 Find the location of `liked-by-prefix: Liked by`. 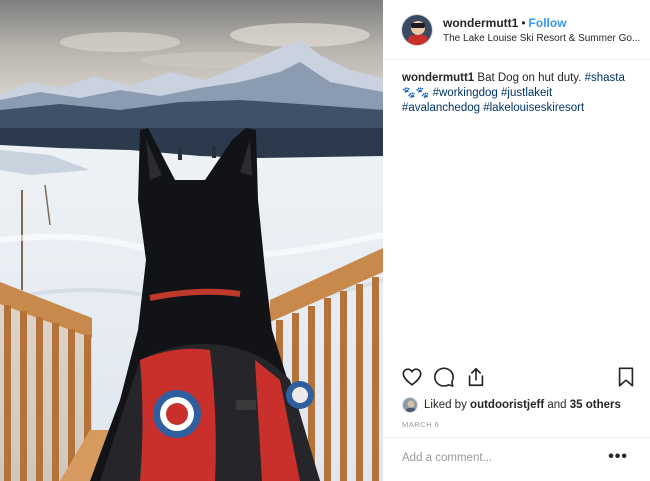

liked-by-prefix: Liked by is located at coordinates (445, 405).